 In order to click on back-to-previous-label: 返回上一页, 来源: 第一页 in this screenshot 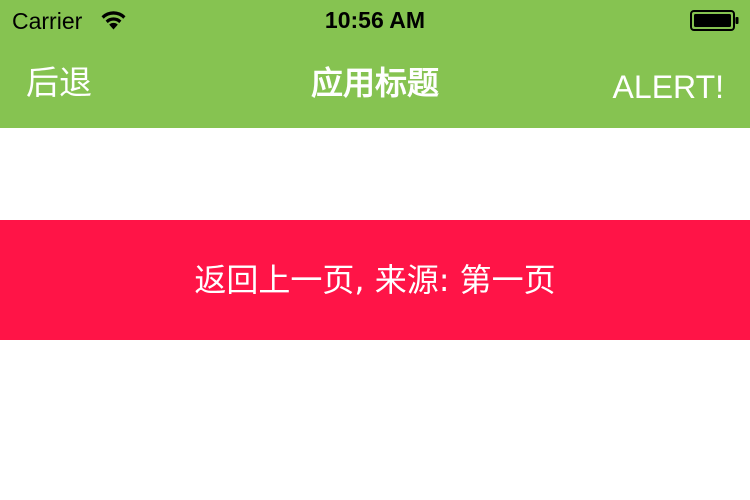, I will do `click(375, 280)`.